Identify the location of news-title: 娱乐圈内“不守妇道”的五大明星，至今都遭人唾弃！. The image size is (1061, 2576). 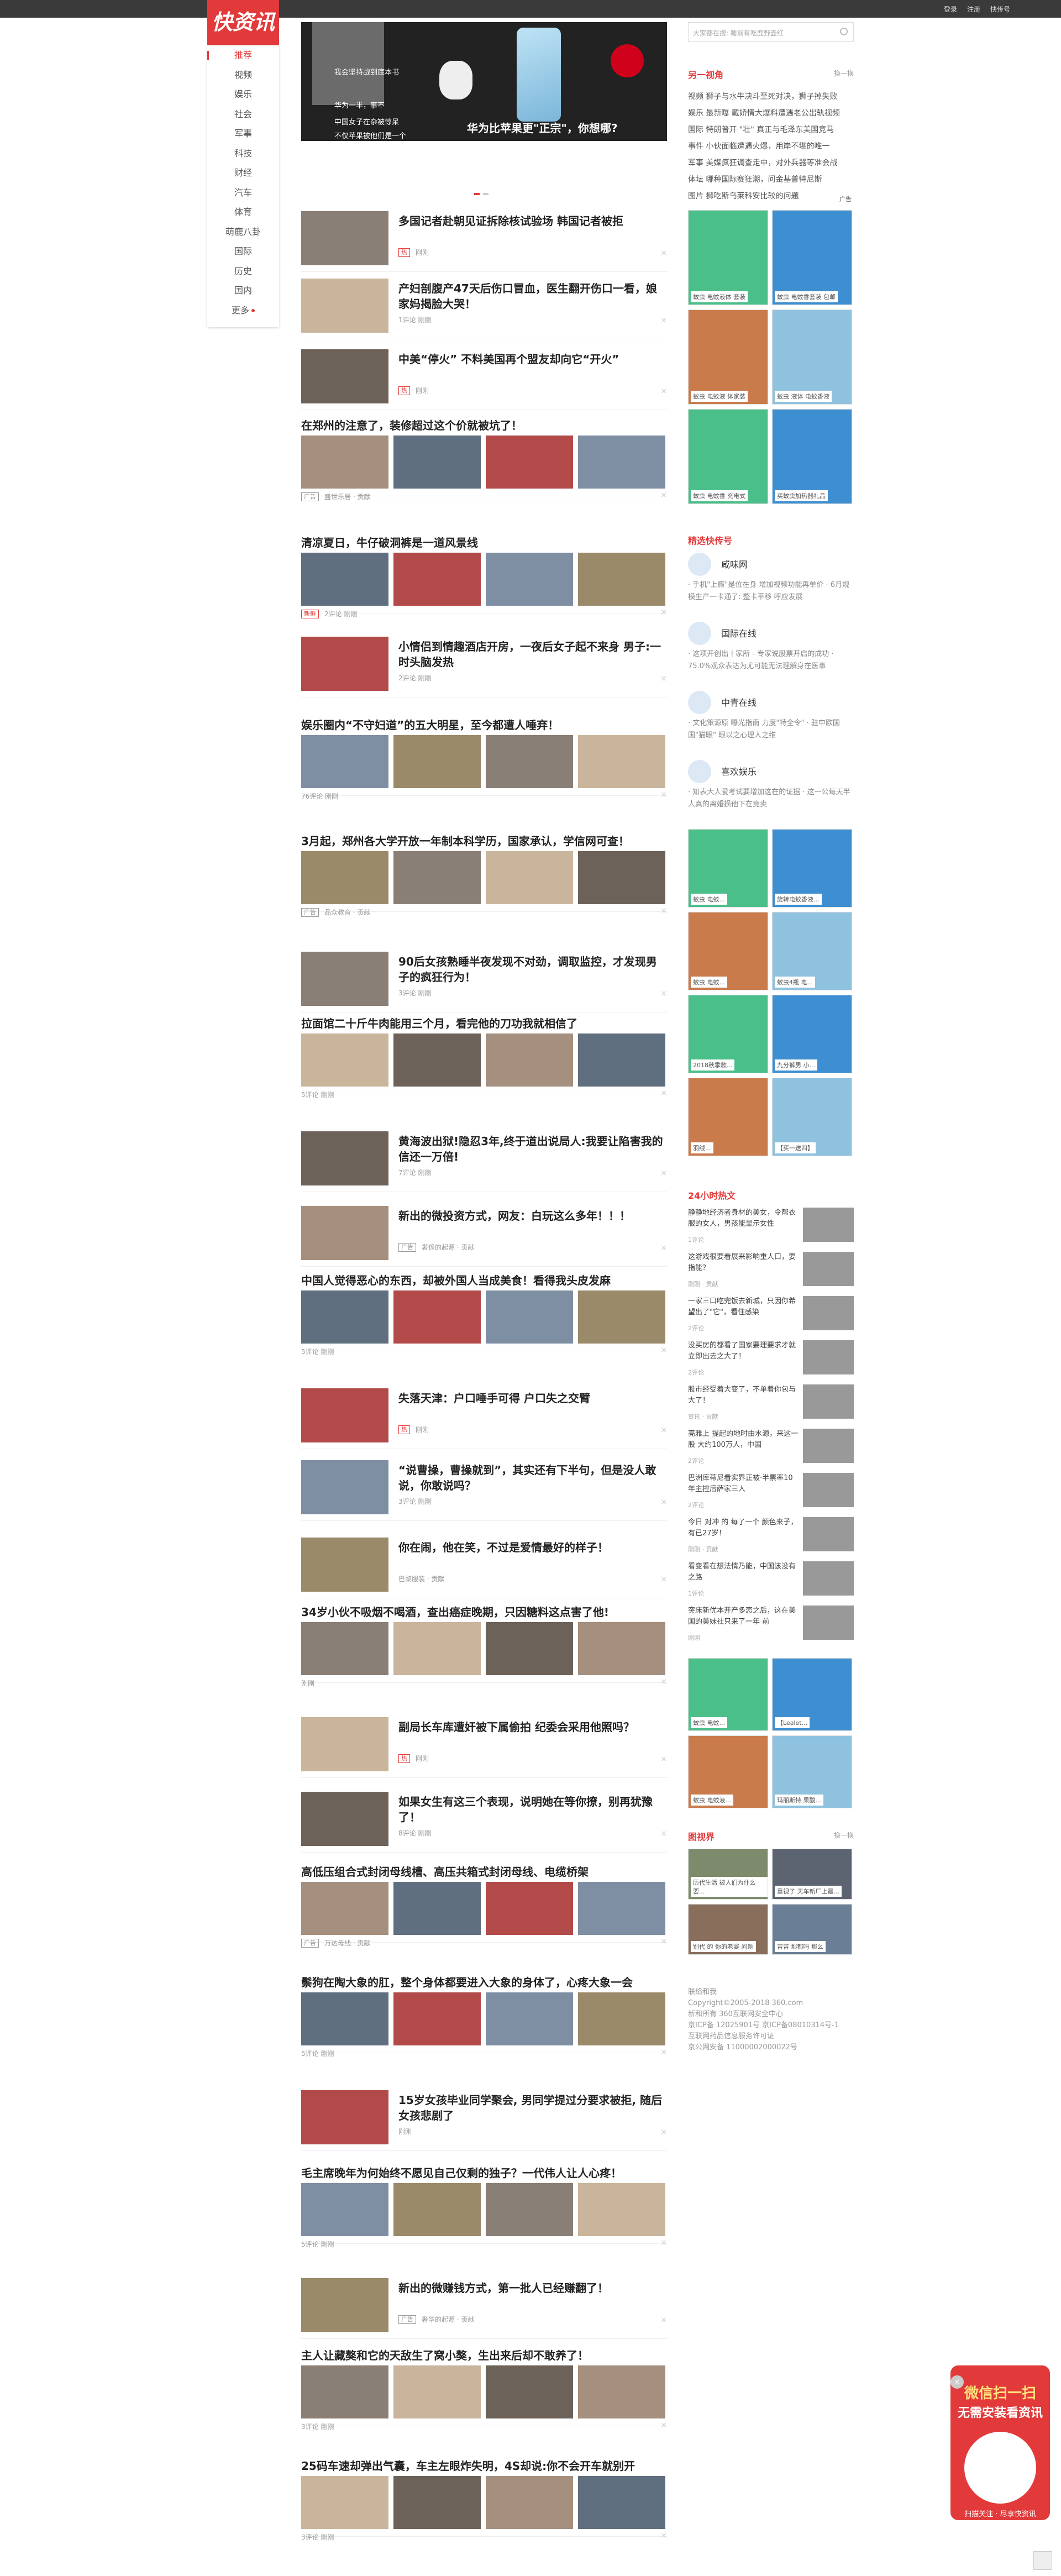
(484, 725).